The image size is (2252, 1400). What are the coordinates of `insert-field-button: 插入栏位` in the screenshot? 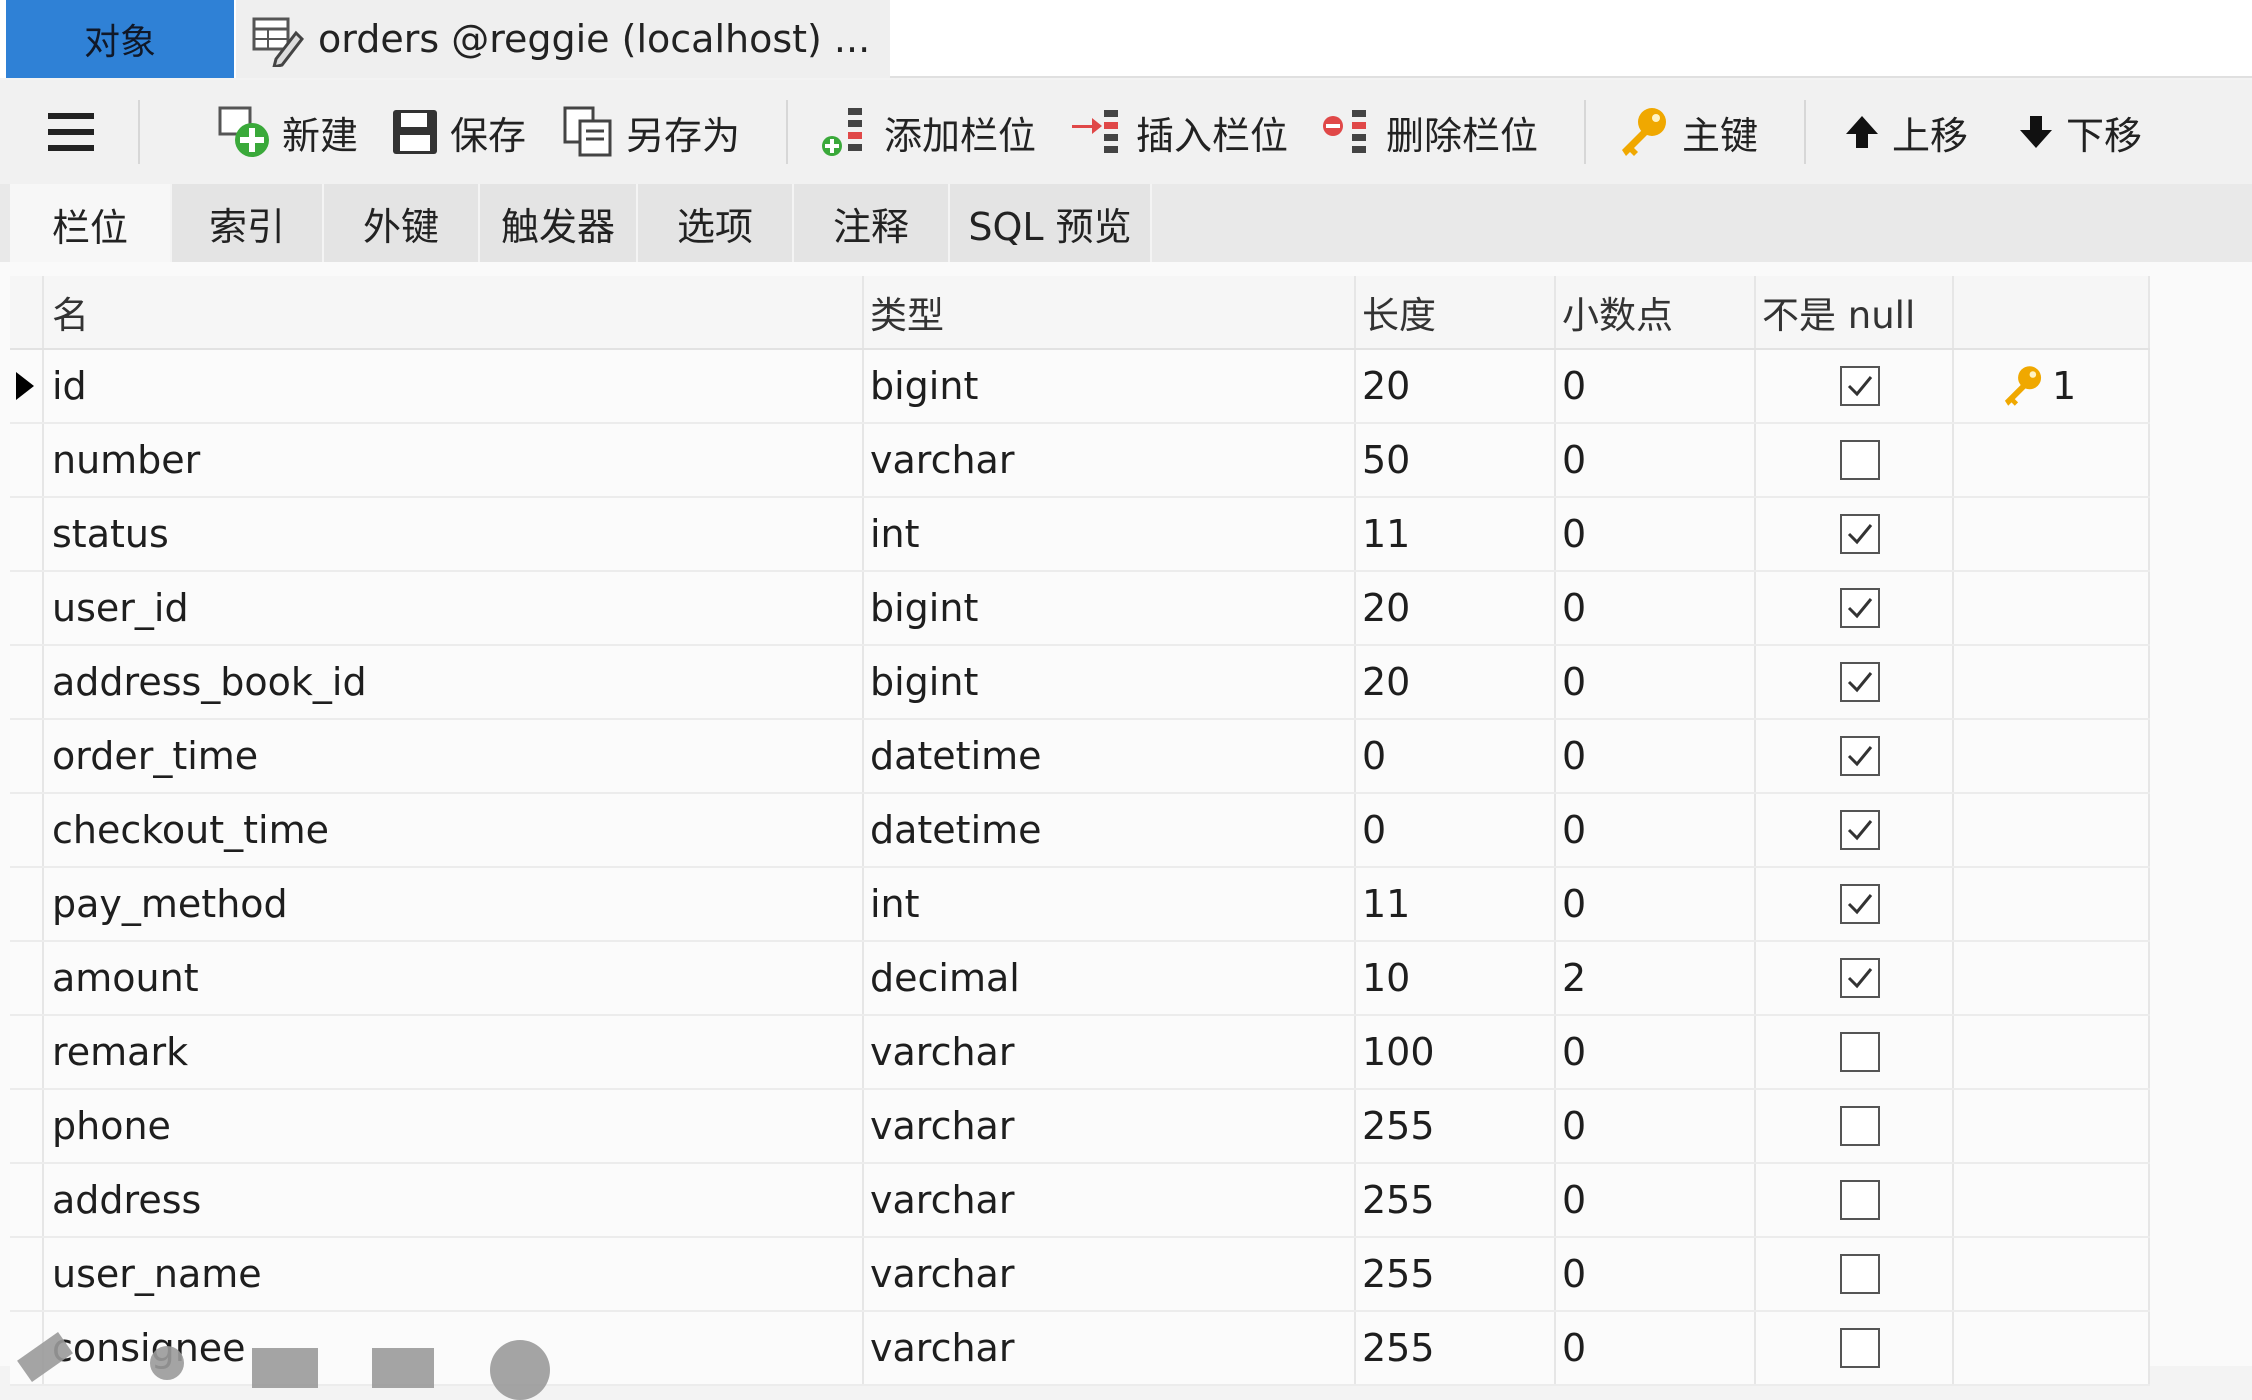 It's located at (1179, 132).